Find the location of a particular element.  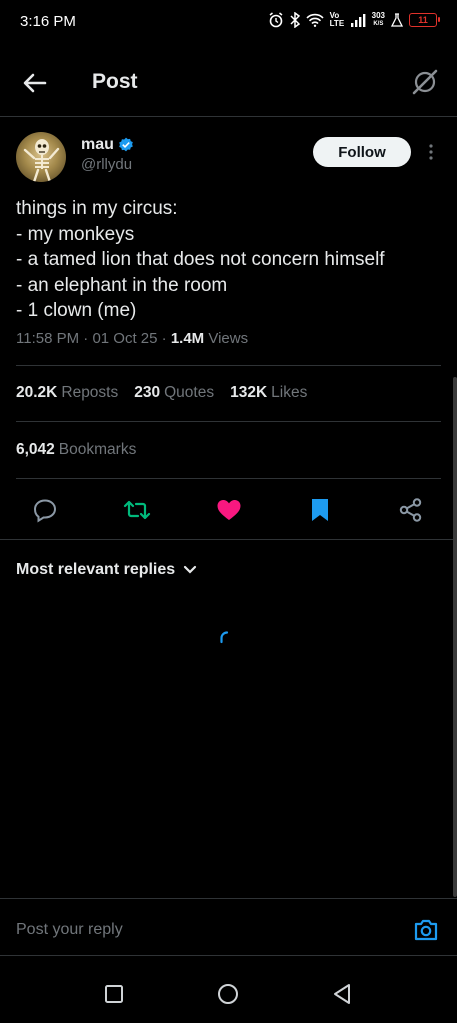

reply-icon is located at coordinates (45, 511).